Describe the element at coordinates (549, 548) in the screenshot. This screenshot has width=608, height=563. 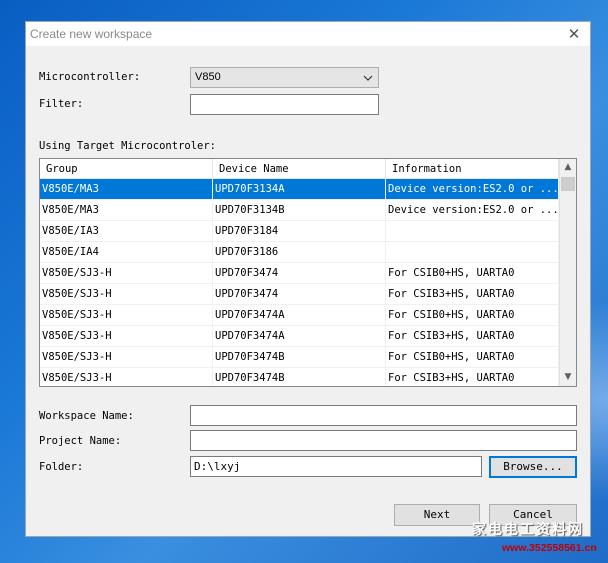
I see `watermark-url: www.352558561.cn` at that location.